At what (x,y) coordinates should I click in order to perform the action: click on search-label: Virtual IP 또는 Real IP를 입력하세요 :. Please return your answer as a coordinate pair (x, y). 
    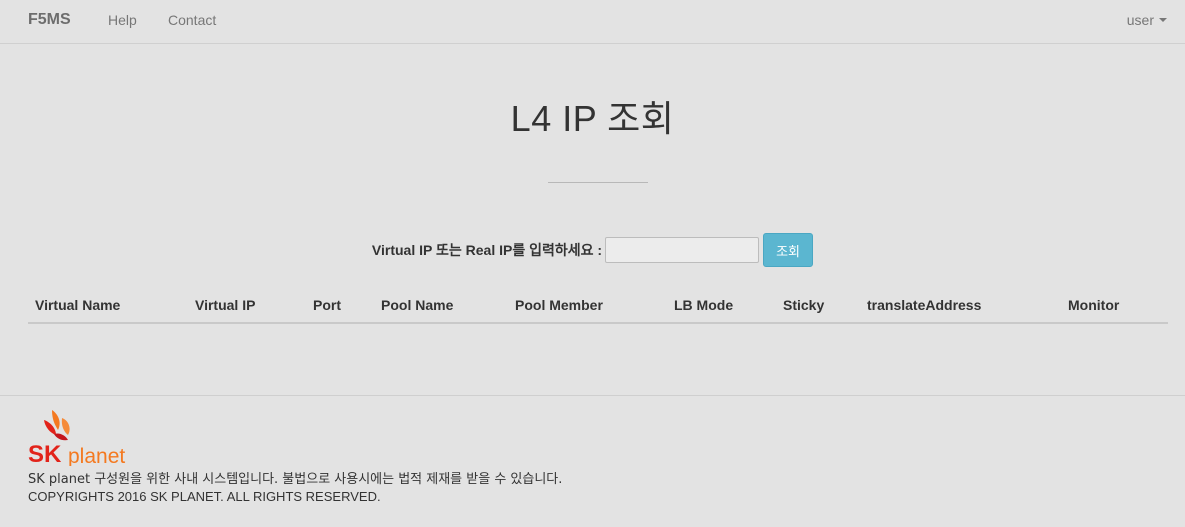
    Looking at the image, I should click on (487, 250).